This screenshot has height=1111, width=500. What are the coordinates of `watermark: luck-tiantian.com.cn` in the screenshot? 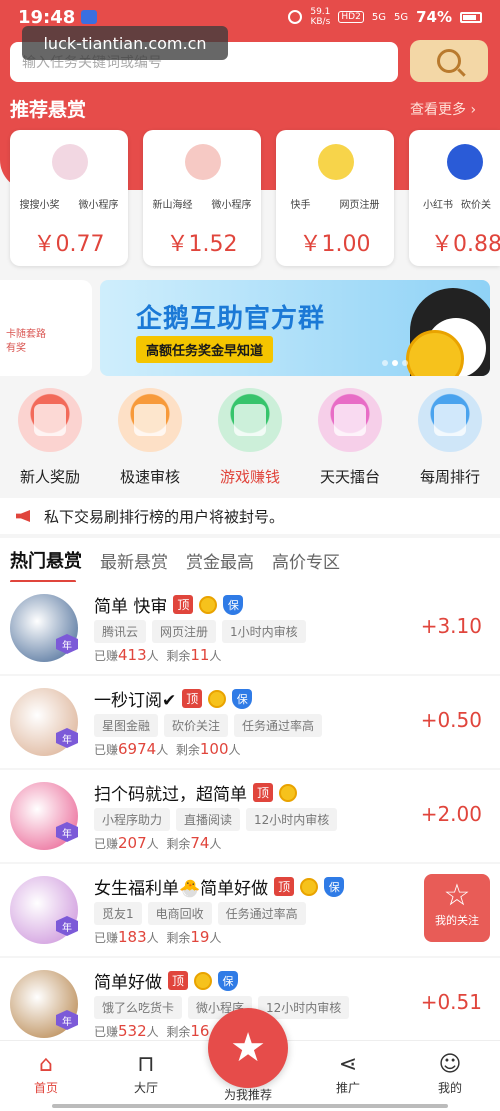 It's located at (125, 43).